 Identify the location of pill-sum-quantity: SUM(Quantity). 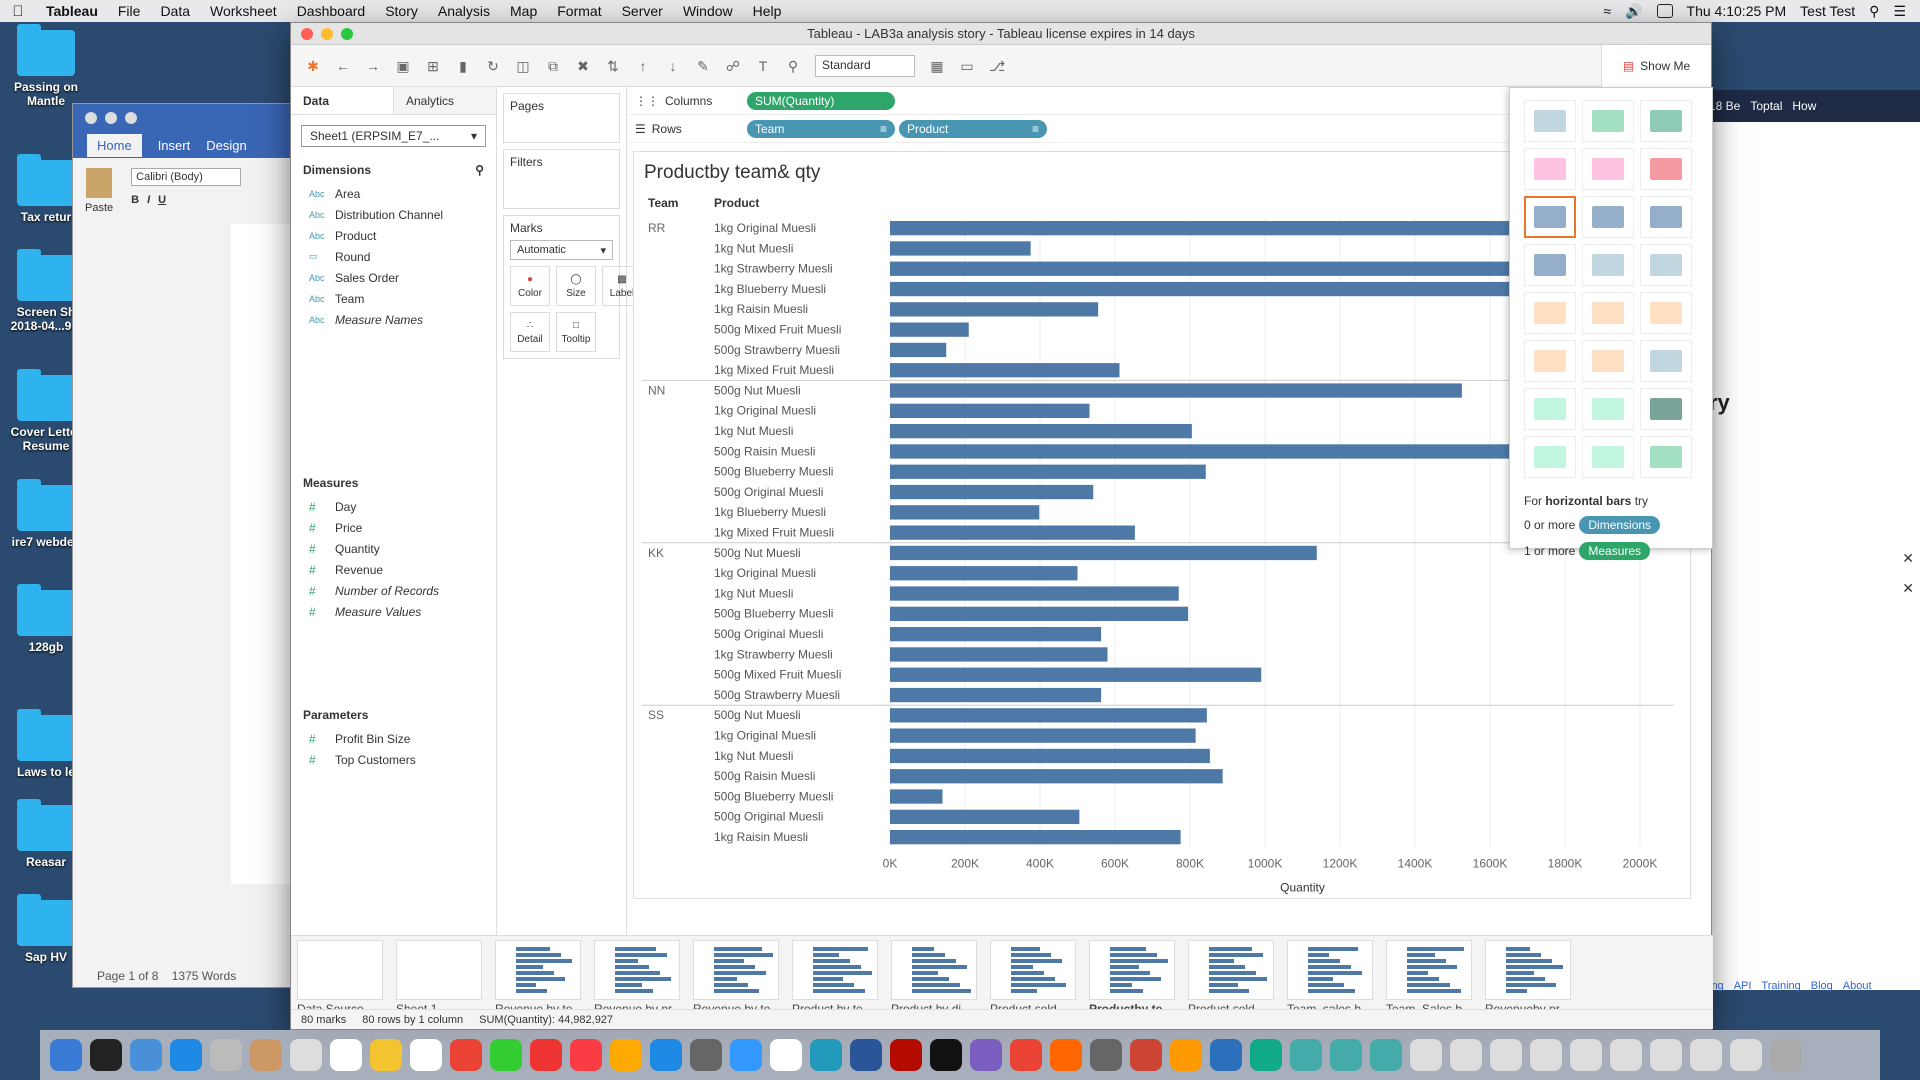
(821, 100).